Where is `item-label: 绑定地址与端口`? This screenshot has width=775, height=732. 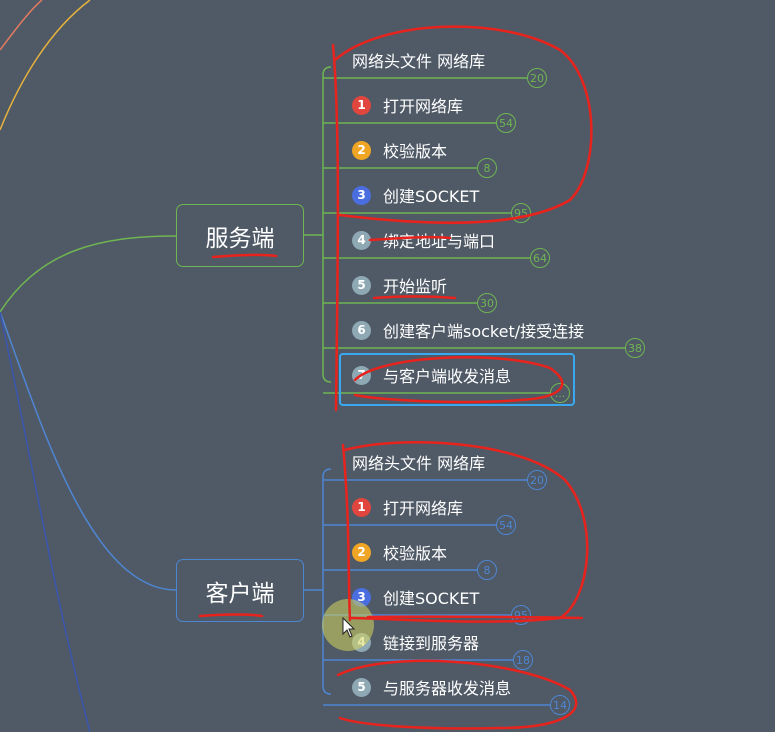 item-label: 绑定地址与端口 is located at coordinates (439, 241).